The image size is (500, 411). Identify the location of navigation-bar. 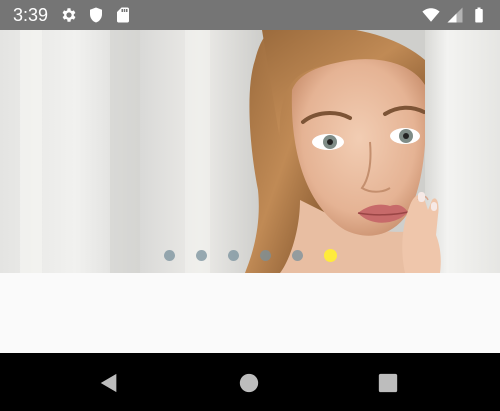
(250, 382).